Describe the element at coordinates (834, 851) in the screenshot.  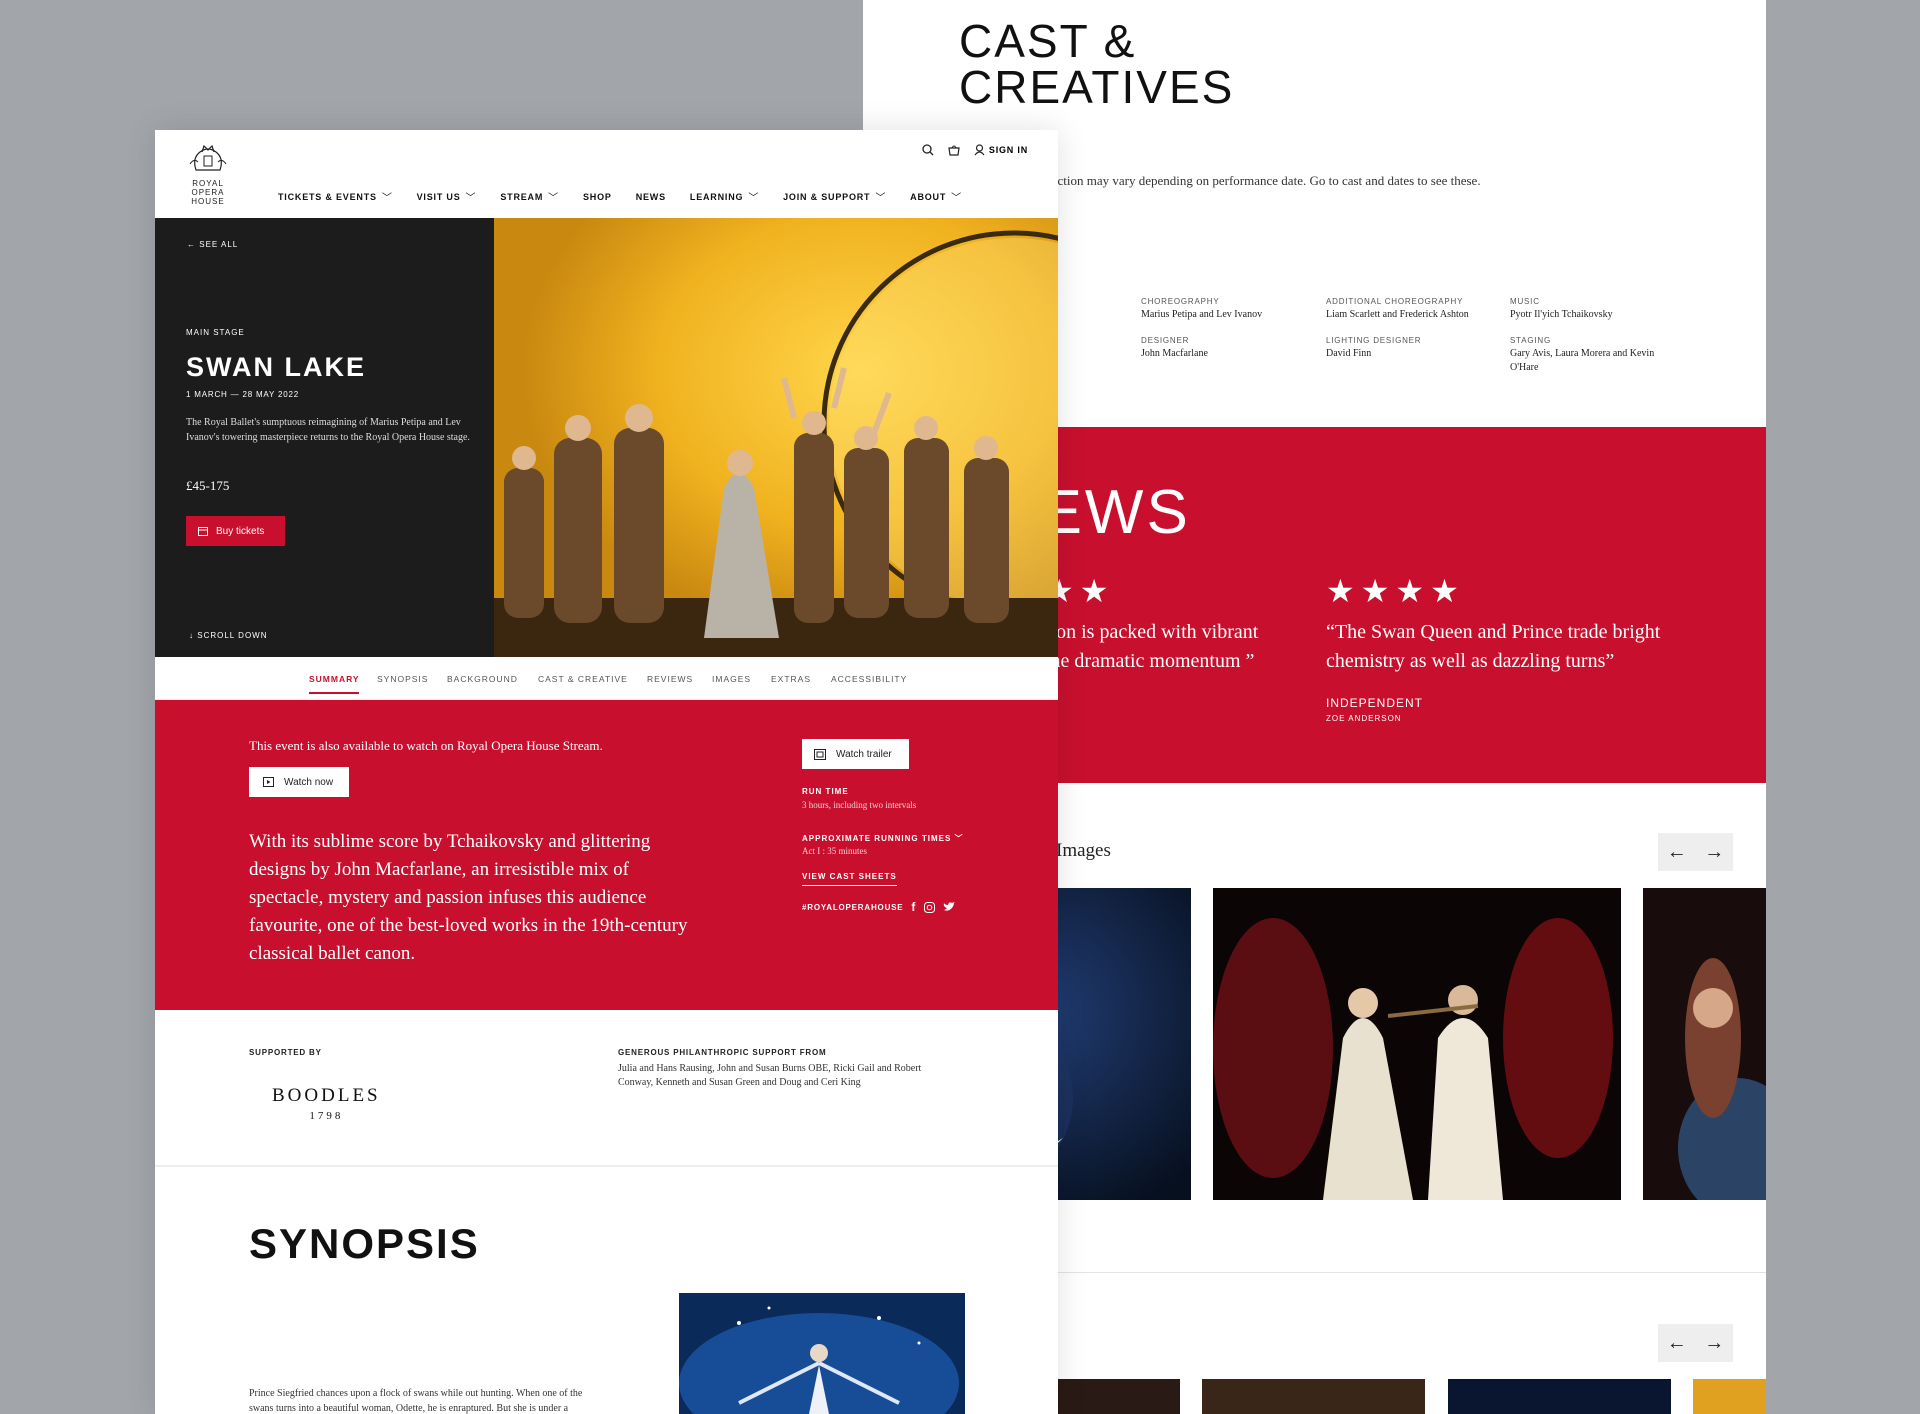
I see `running-times-value: Act I : 35 minutes` at that location.